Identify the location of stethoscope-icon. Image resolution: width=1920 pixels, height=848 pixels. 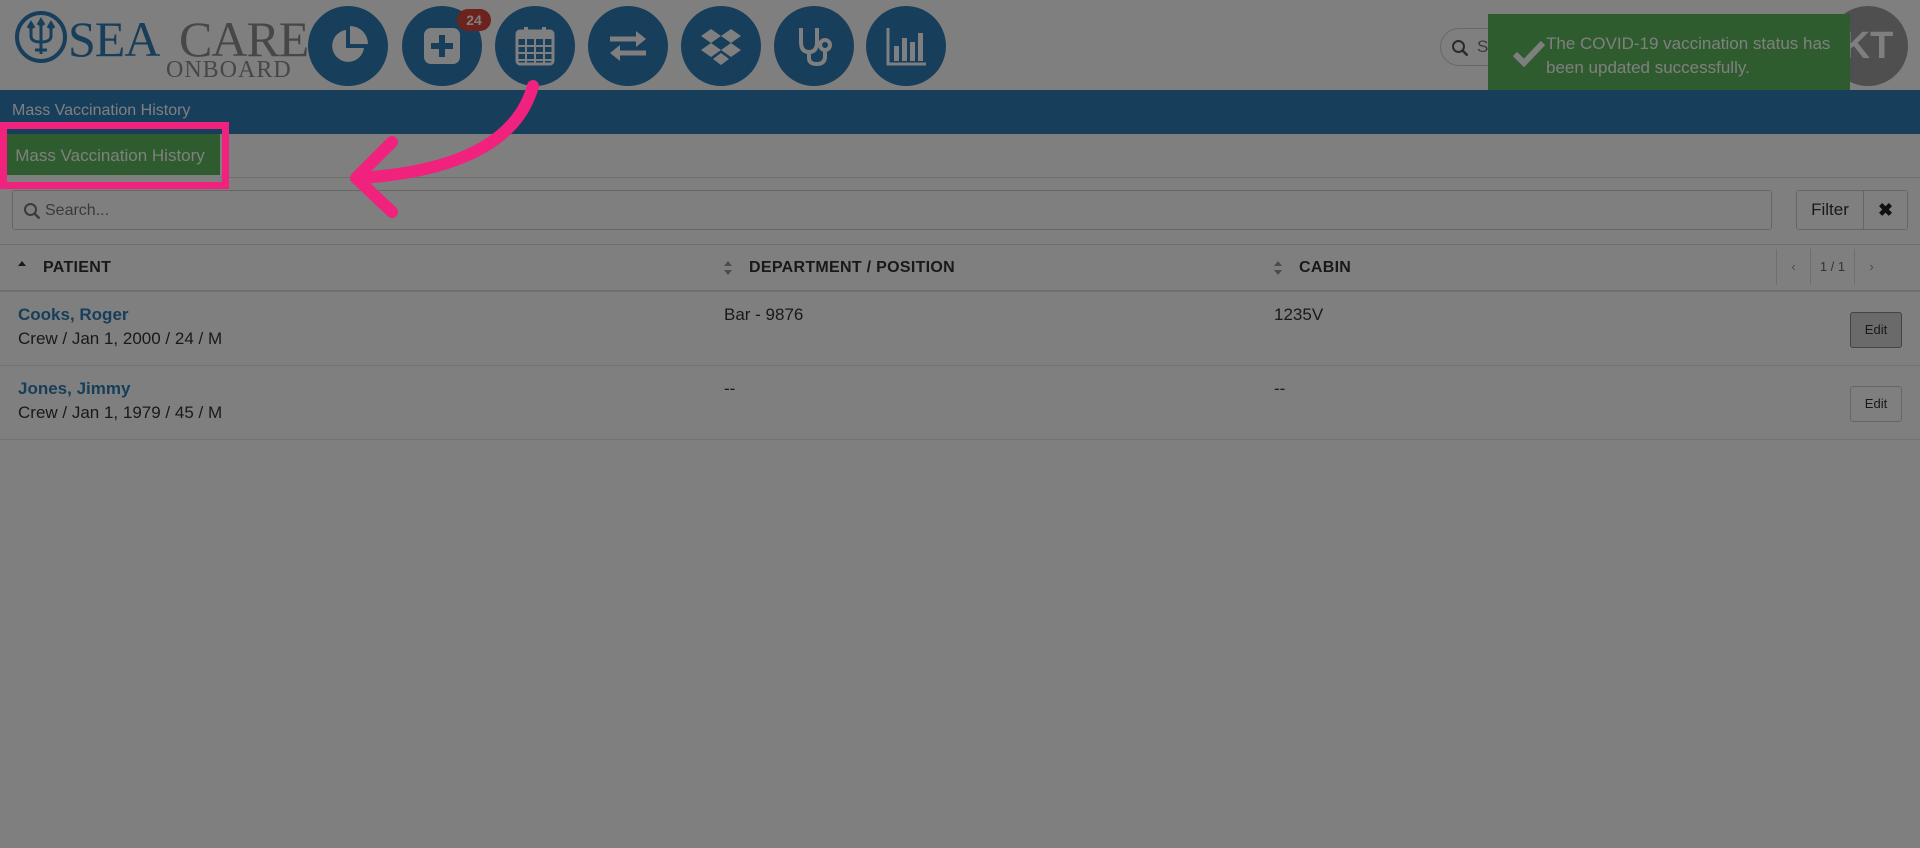
(815, 47).